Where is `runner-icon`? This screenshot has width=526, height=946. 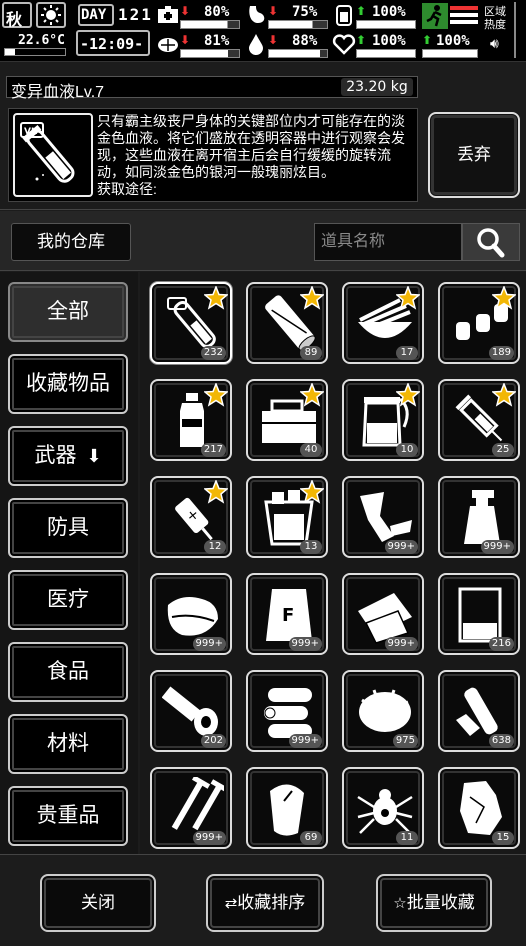 runner-icon is located at coordinates (435, 16).